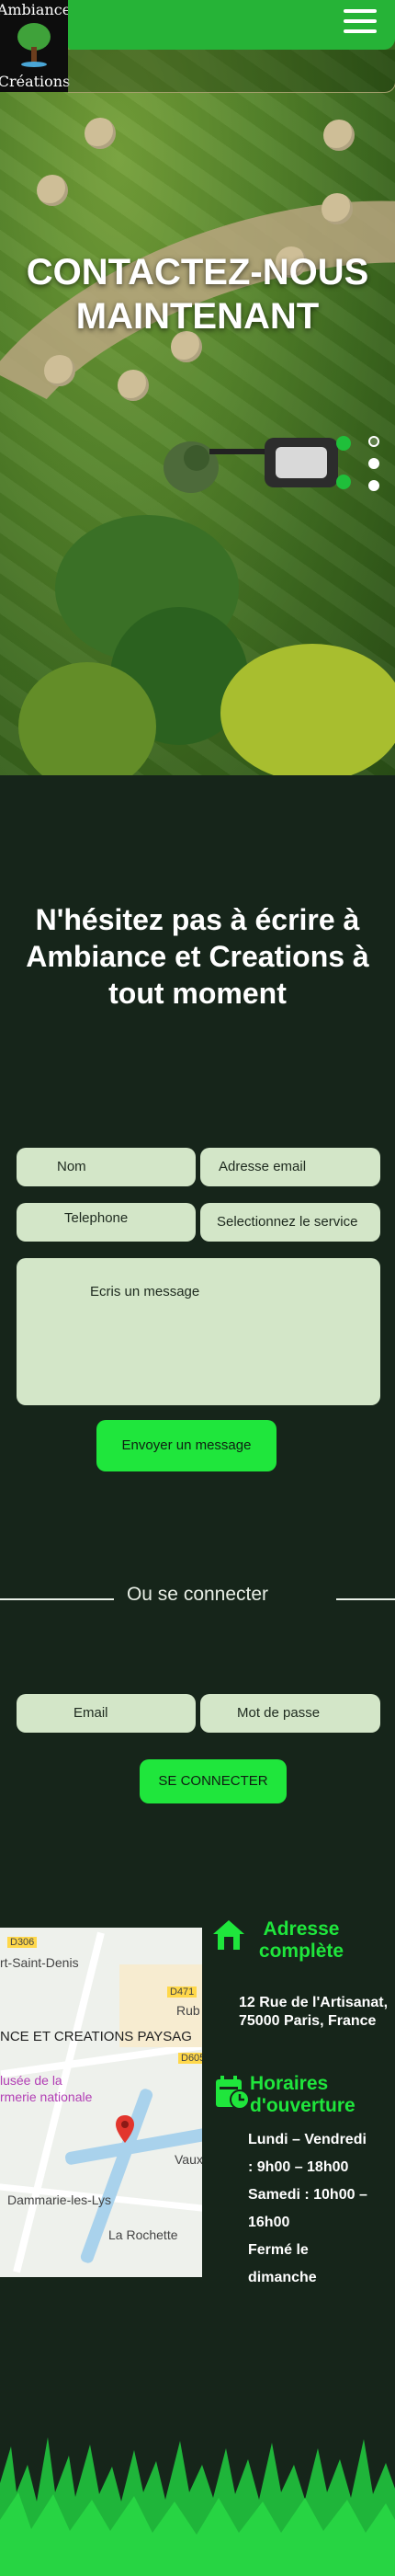 The height and width of the screenshot is (2576, 395). What do you see at coordinates (182, 1992) in the screenshot?
I see `map-label: D471` at bounding box center [182, 1992].